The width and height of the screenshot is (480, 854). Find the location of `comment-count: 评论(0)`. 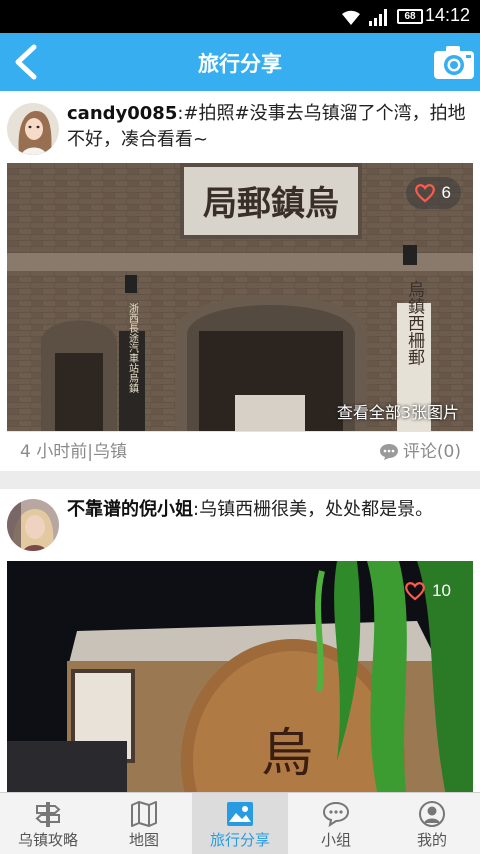

comment-count: 评论(0) is located at coordinates (431, 452).